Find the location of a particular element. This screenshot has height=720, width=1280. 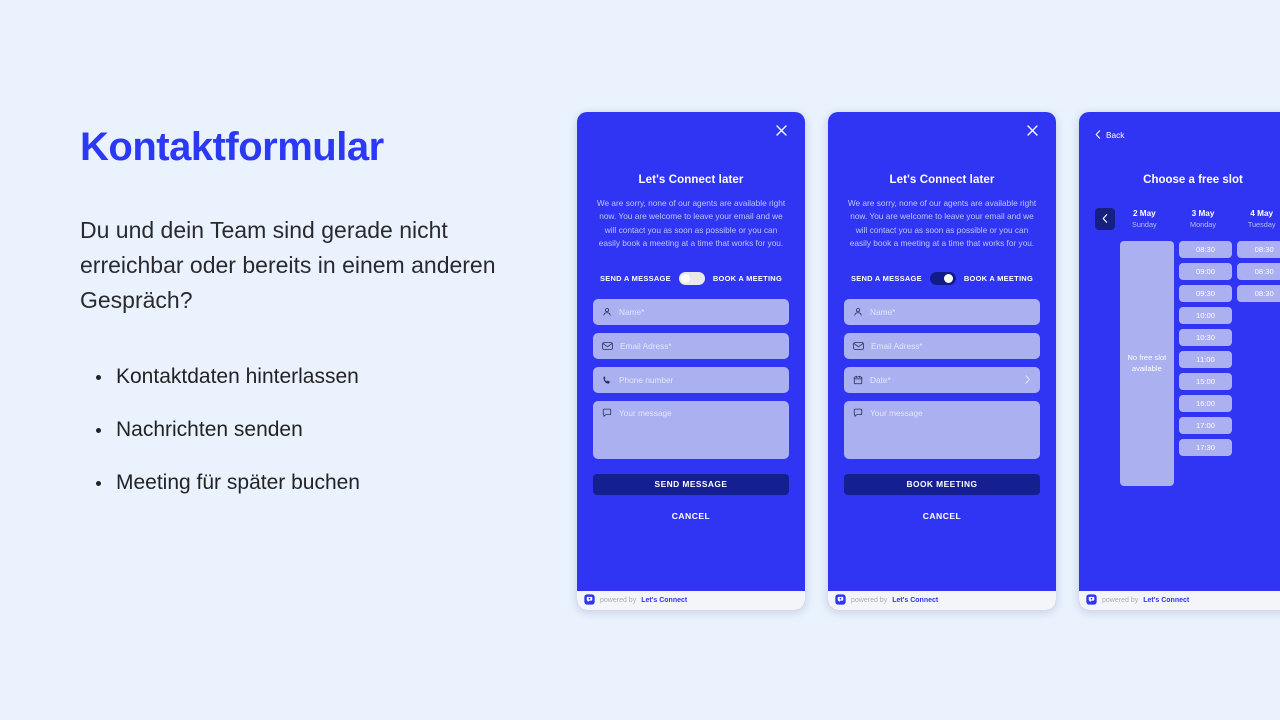

send-message-button: SEND MESSAGE is located at coordinates (691, 484).